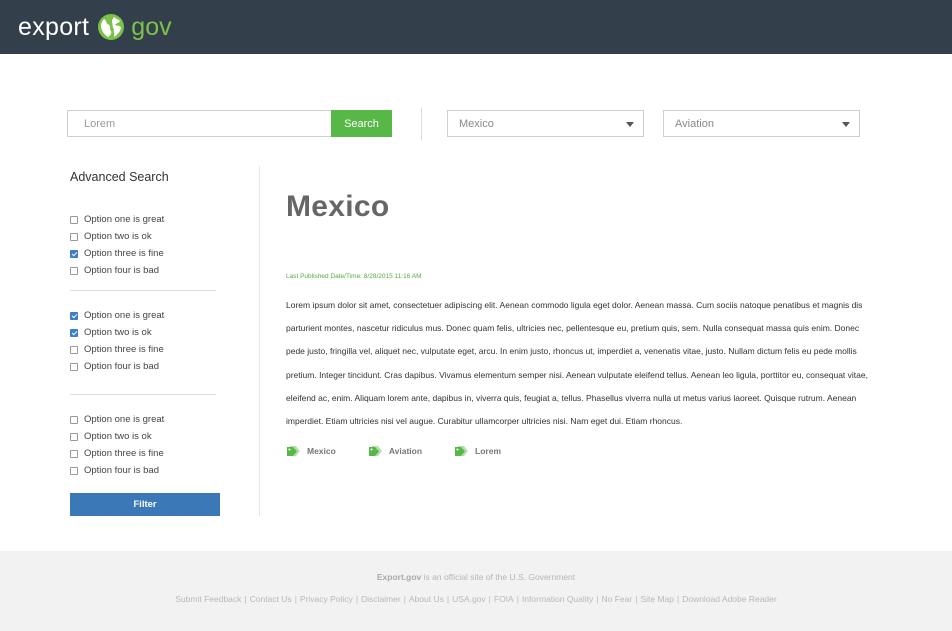 This screenshot has width=952, height=631. I want to click on site-header: export gov, so click(476, 27).